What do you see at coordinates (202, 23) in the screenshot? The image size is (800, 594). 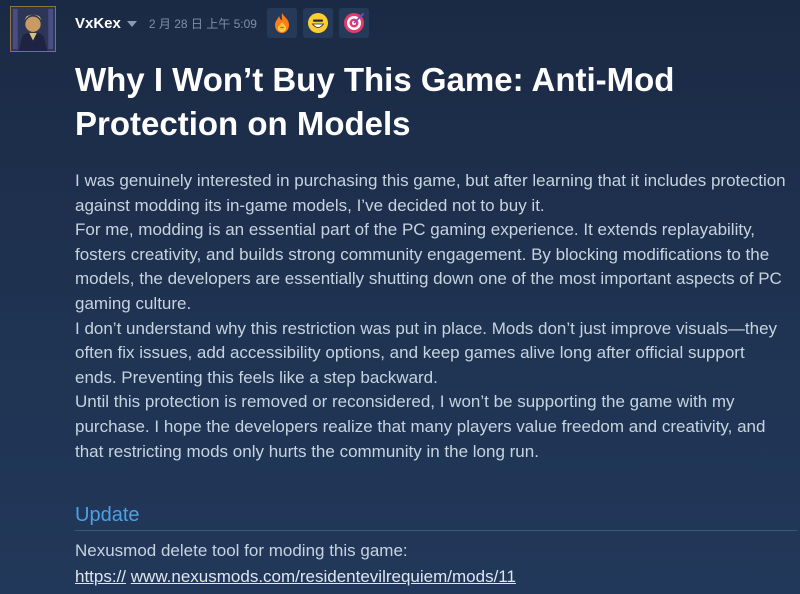 I see `post-timestamp: 2 月 28 日 上午 5:09` at bounding box center [202, 23].